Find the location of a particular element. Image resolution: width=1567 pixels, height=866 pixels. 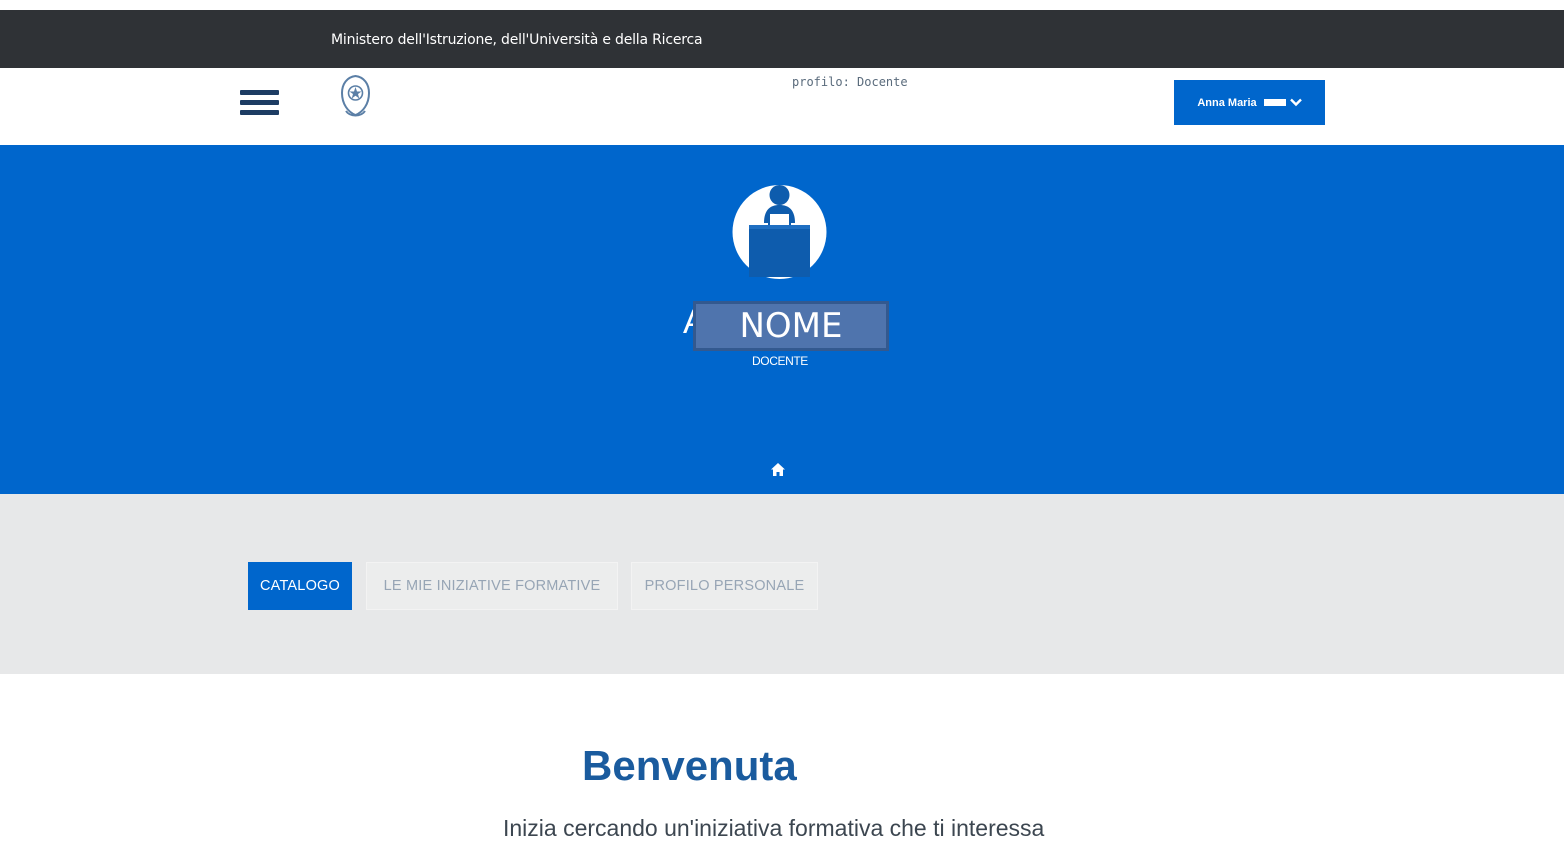

tab-mie-iniziative: LE MIE INIZIATIVE FORMATIVE is located at coordinates (492, 586).